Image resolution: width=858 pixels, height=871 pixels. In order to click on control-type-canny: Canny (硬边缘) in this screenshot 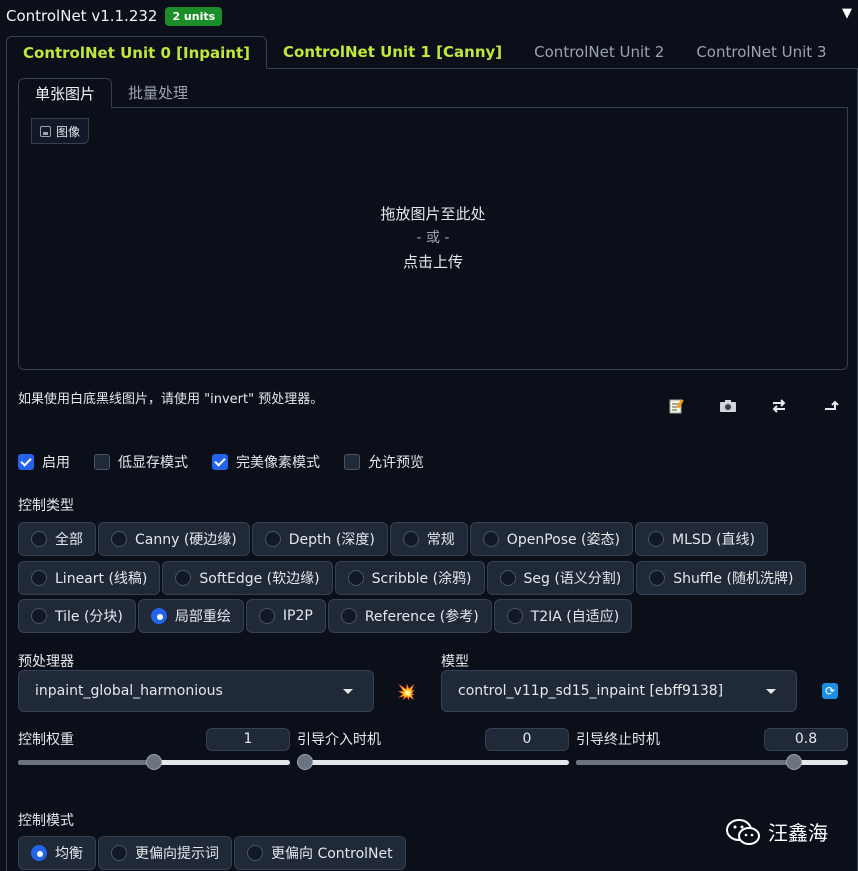, I will do `click(174, 539)`.